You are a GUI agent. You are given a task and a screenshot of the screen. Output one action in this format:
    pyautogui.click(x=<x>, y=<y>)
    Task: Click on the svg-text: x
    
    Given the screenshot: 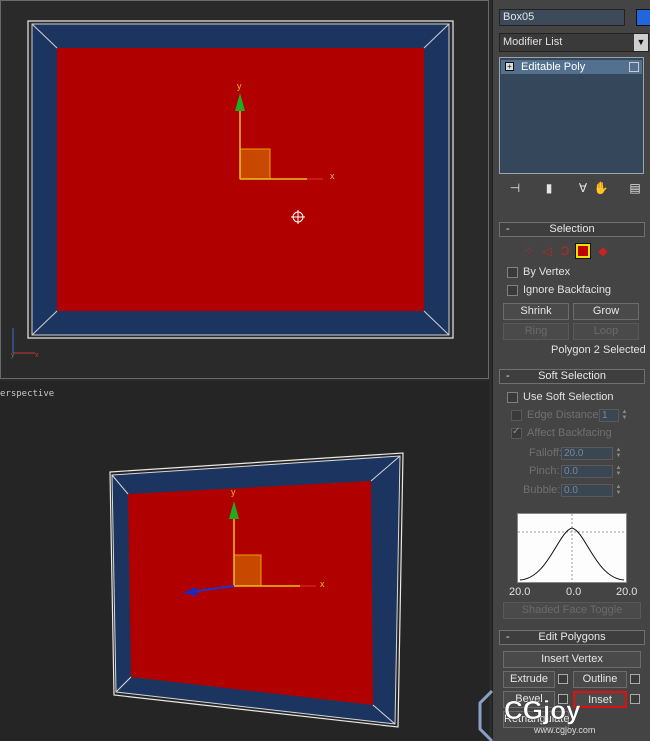 What is the action you would take?
    pyautogui.click(x=37, y=355)
    